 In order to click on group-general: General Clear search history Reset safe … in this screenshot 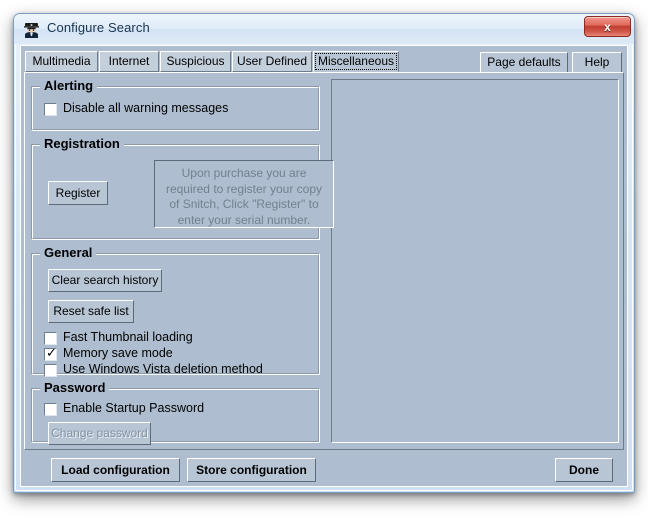, I will do `click(175, 311)`.